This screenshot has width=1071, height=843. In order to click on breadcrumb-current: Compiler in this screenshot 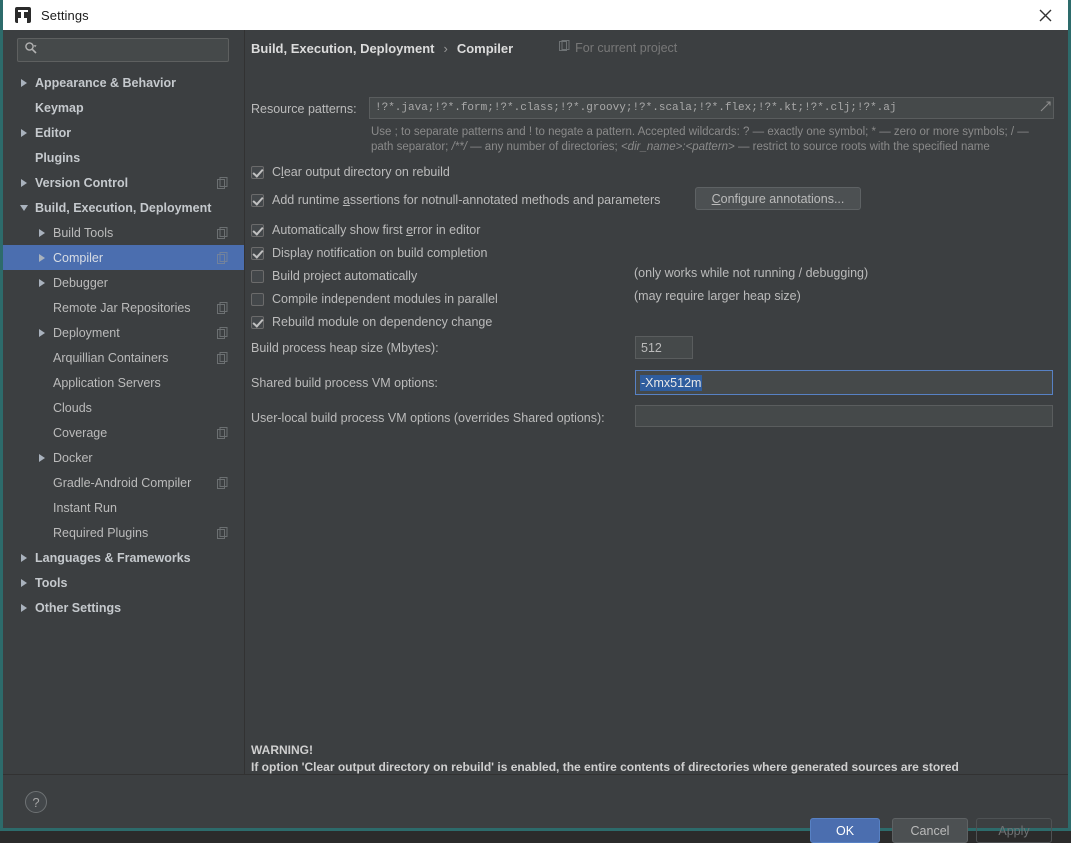, I will do `click(485, 48)`.